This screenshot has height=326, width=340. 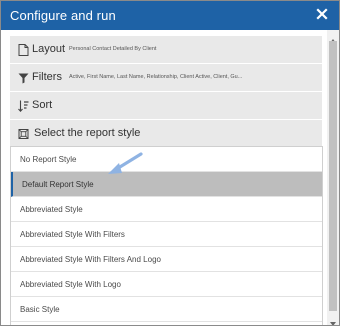 I want to click on scrollbar-thumb, so click(x=333, y=176).